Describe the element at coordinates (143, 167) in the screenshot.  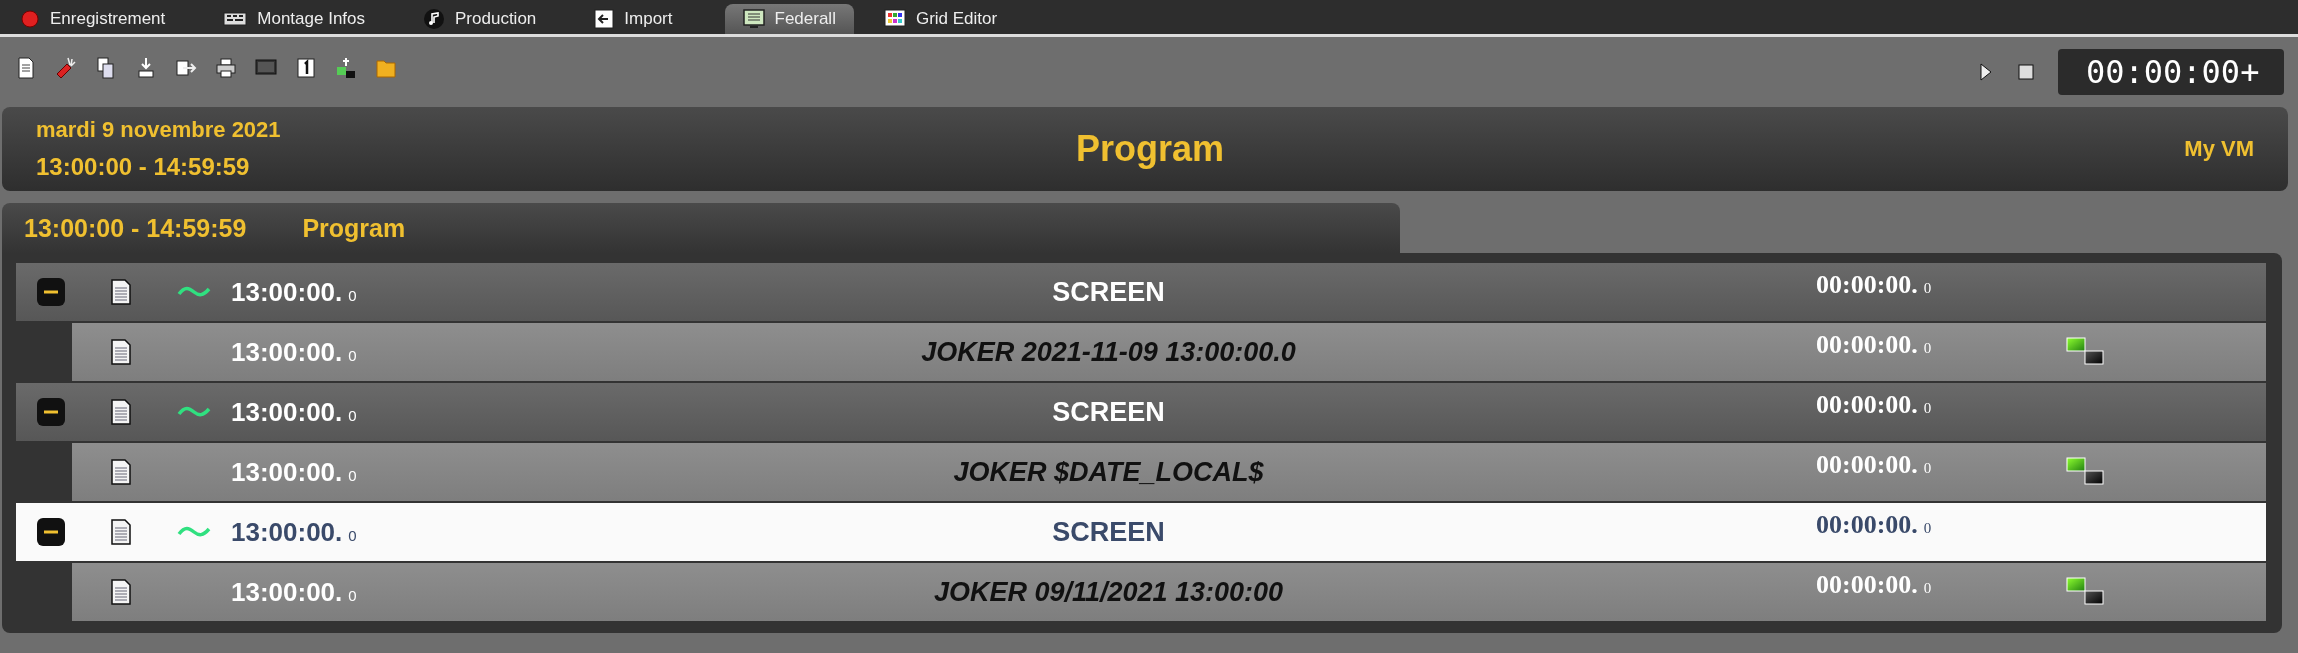
I see `header-time-range: 13:00:00 - 14:59:59` at that location.